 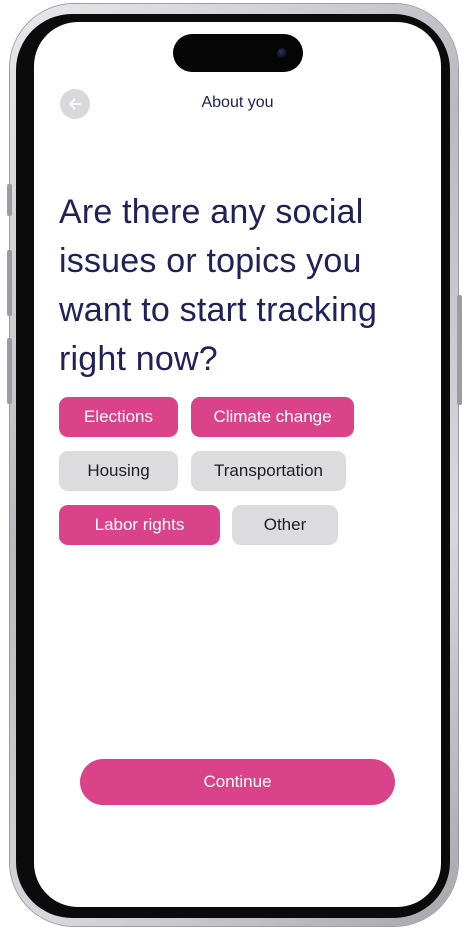 I want to click on volume-down-button, so click(x=9, y=371).